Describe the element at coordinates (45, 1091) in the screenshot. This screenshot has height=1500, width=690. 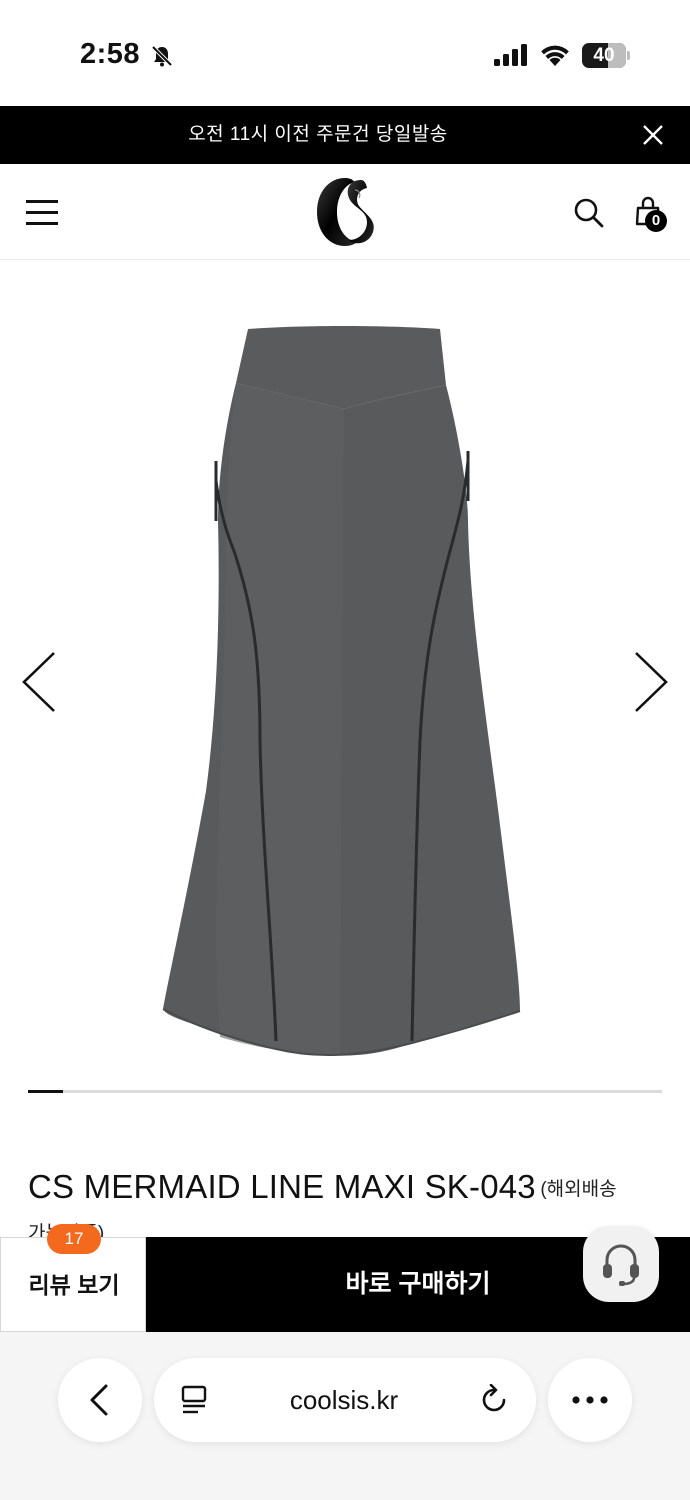
I see `gallery-progress-thumb` at that location.